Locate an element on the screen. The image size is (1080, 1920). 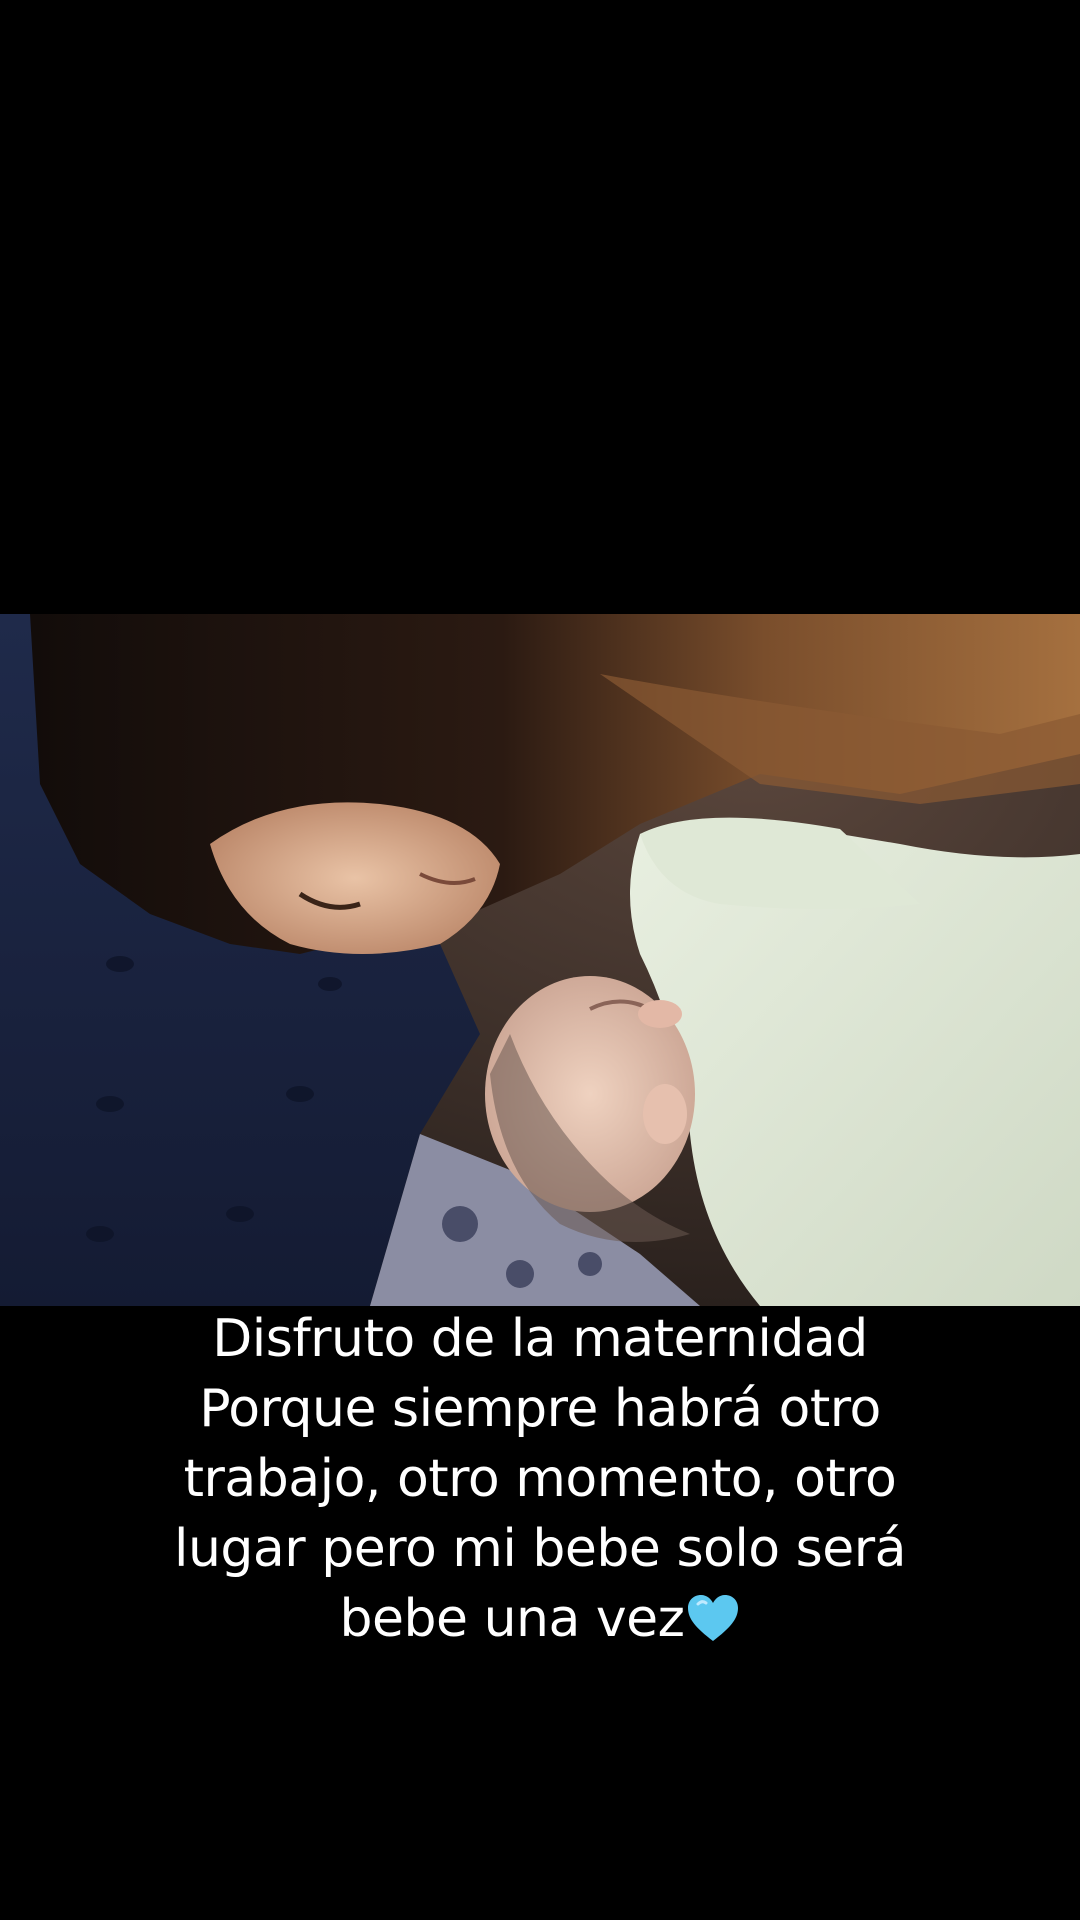
caption-line-5: bebe una vez is located at coordinates (540, 1619).